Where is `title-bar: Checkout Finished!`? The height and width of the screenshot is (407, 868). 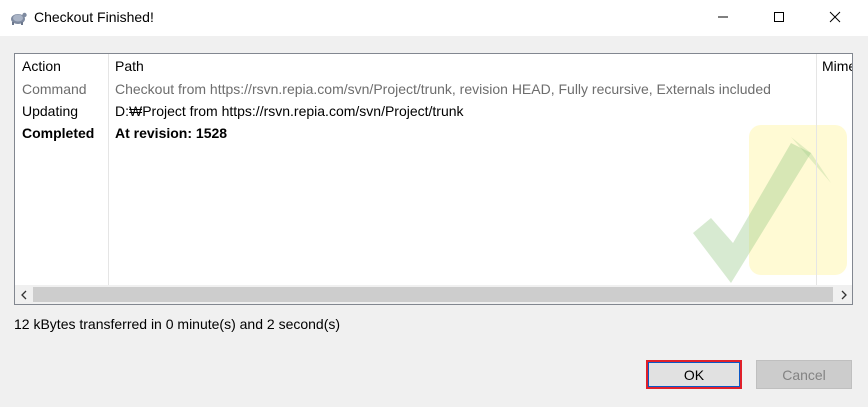 title-bar: Checkout Finished! is located at coordinates (434, 18).